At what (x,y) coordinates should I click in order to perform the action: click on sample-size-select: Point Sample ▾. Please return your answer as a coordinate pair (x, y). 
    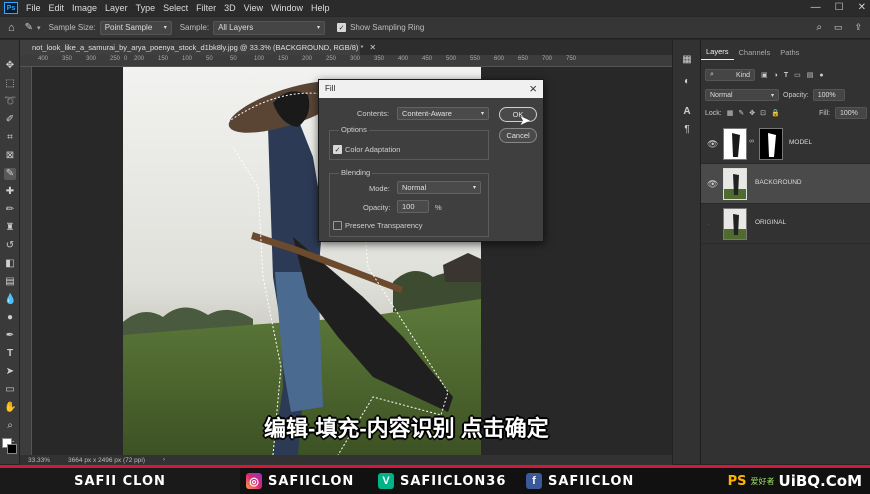
    Looking at the image, I should click on (135, 27).